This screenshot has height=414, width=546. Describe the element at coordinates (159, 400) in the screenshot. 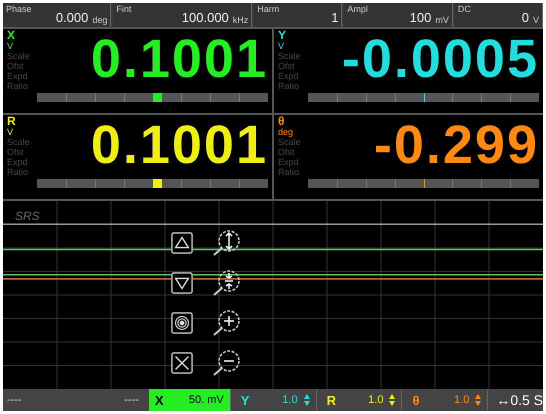

I see `scale-channel: X` at that location.